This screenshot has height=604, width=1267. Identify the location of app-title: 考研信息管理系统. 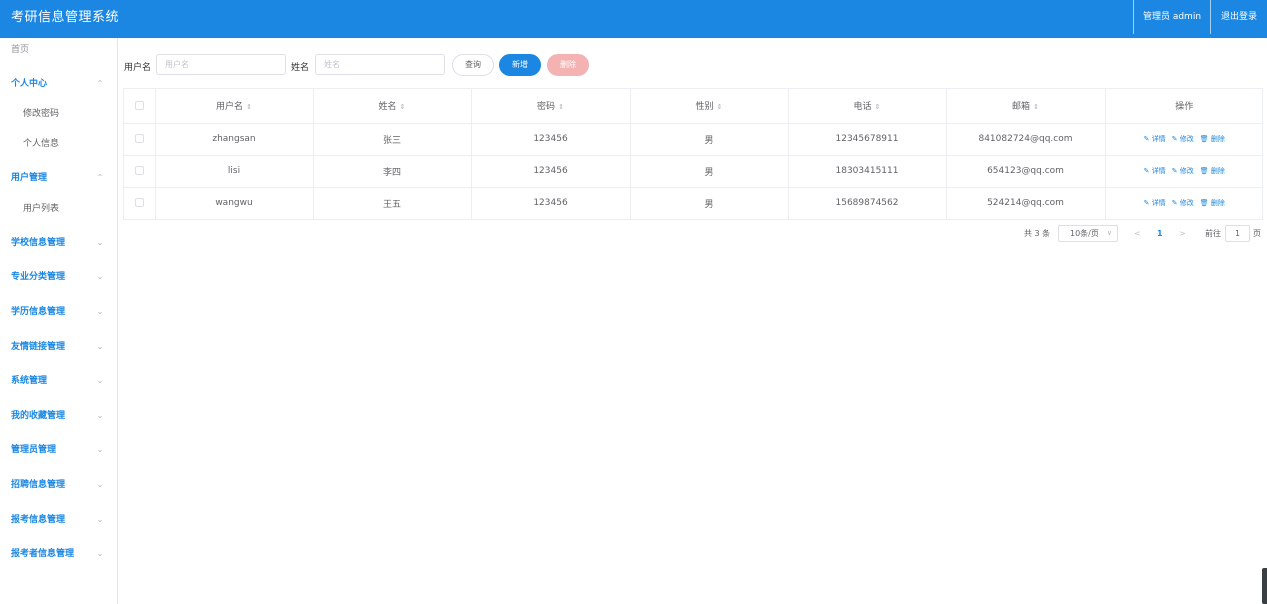
(65, 17).